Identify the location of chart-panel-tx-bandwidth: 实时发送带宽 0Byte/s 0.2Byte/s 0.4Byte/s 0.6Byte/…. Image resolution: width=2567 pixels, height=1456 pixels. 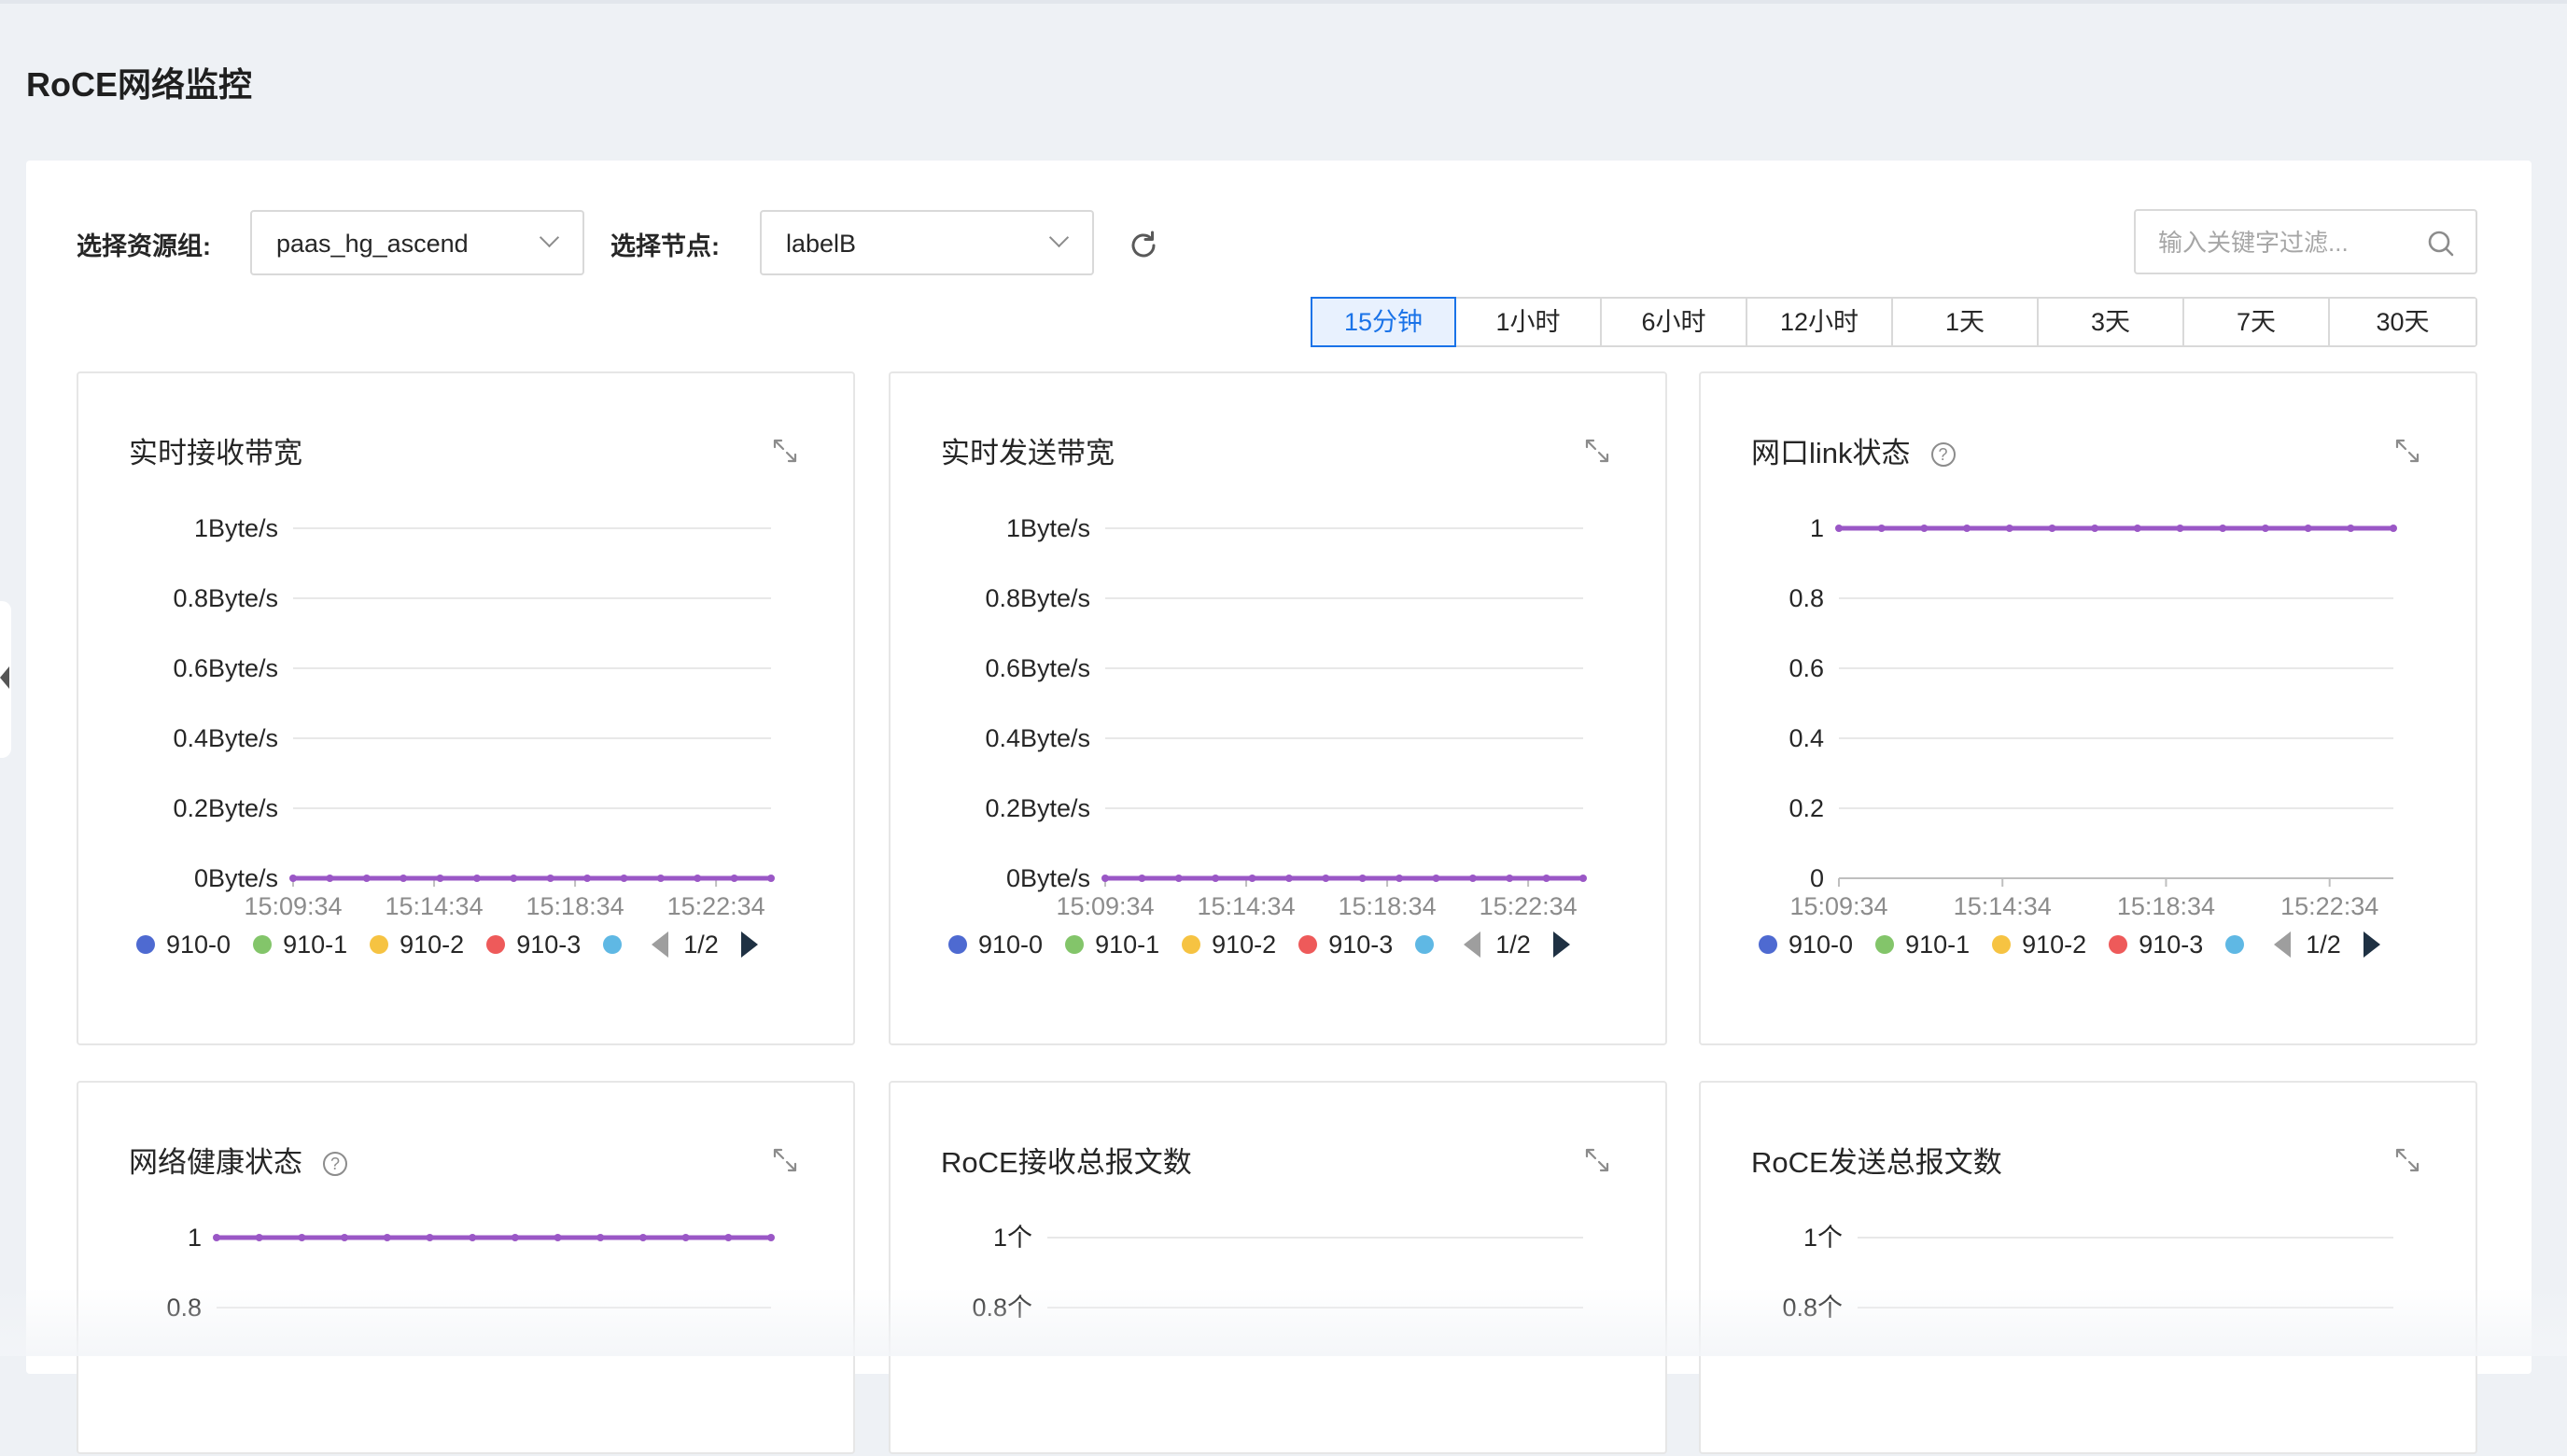
(1278, 708).